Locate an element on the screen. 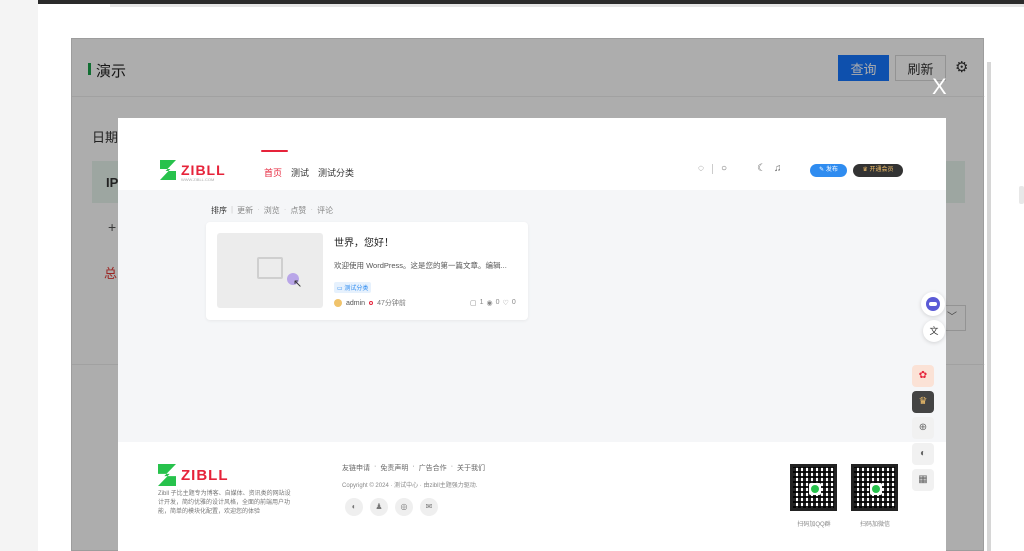 The height and width of the screenshot is (551, 1024). post-title: 世界，您好！ is located at coordinates (364, 241).